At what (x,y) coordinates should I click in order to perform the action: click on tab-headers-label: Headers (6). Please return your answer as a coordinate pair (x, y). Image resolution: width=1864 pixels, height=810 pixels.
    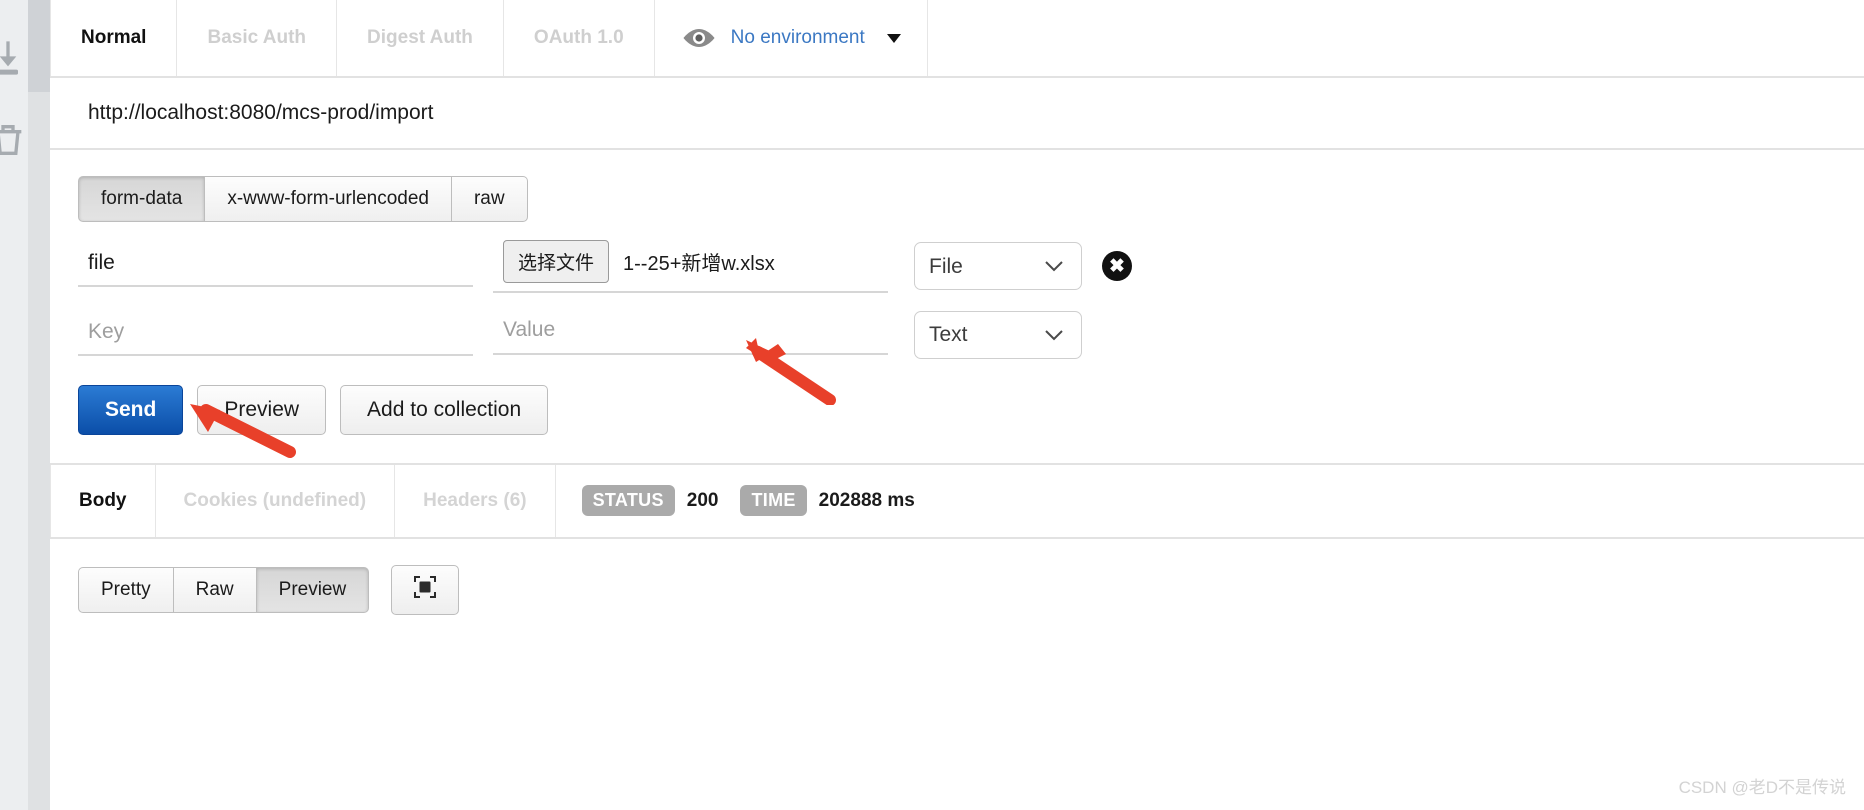
    Looking at the image, I should click on (475, 500).